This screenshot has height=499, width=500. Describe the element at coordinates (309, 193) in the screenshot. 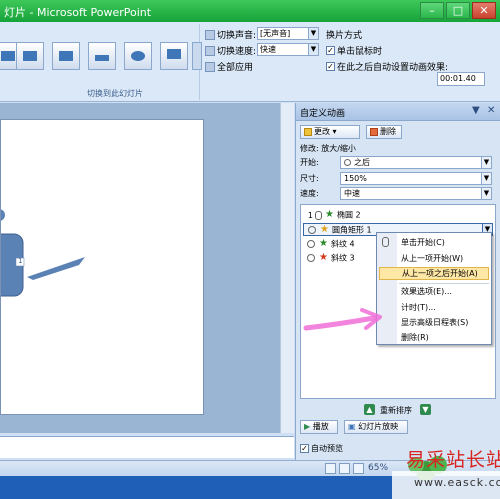

I see `speed-label: 速度:` at that location.